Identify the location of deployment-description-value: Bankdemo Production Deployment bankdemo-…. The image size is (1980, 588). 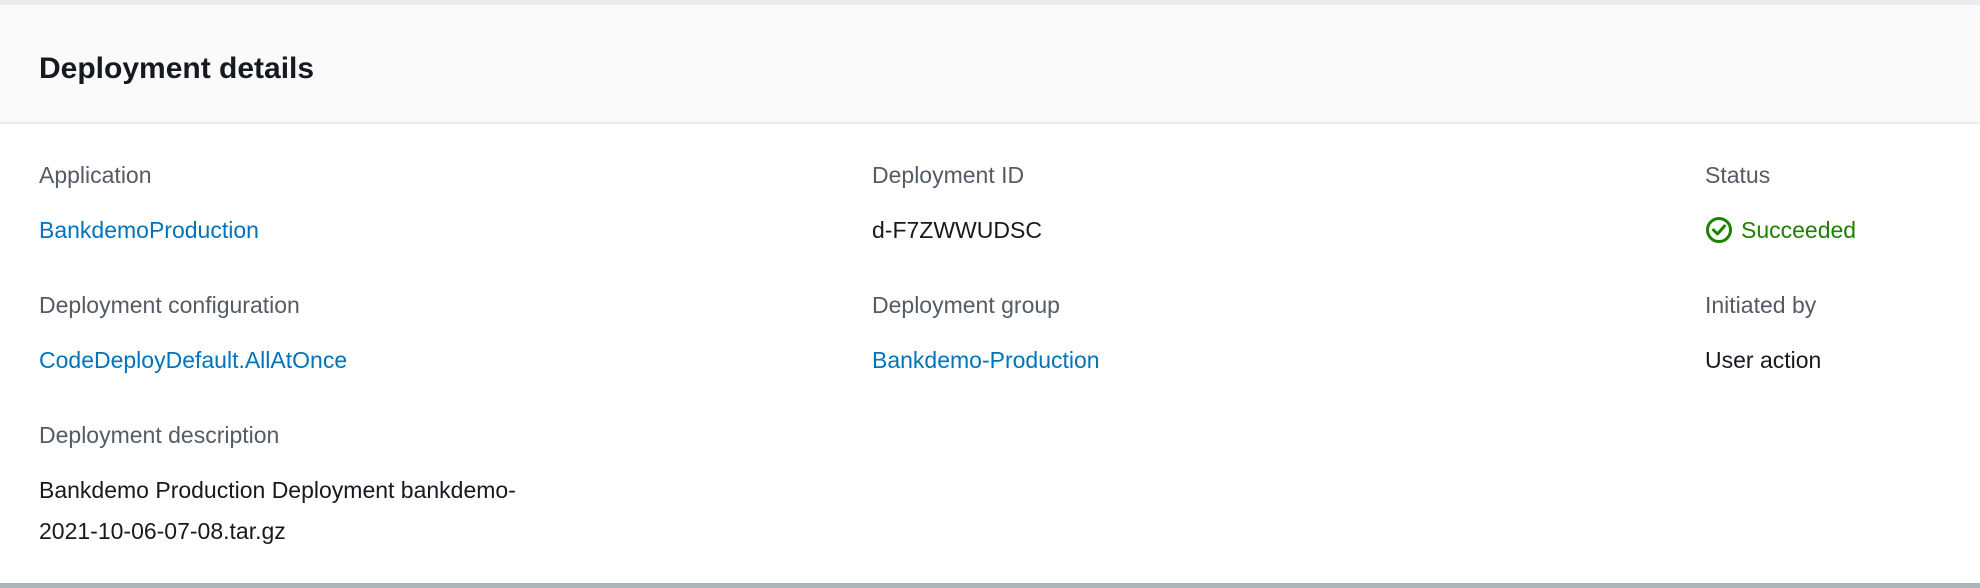
(277, 511).